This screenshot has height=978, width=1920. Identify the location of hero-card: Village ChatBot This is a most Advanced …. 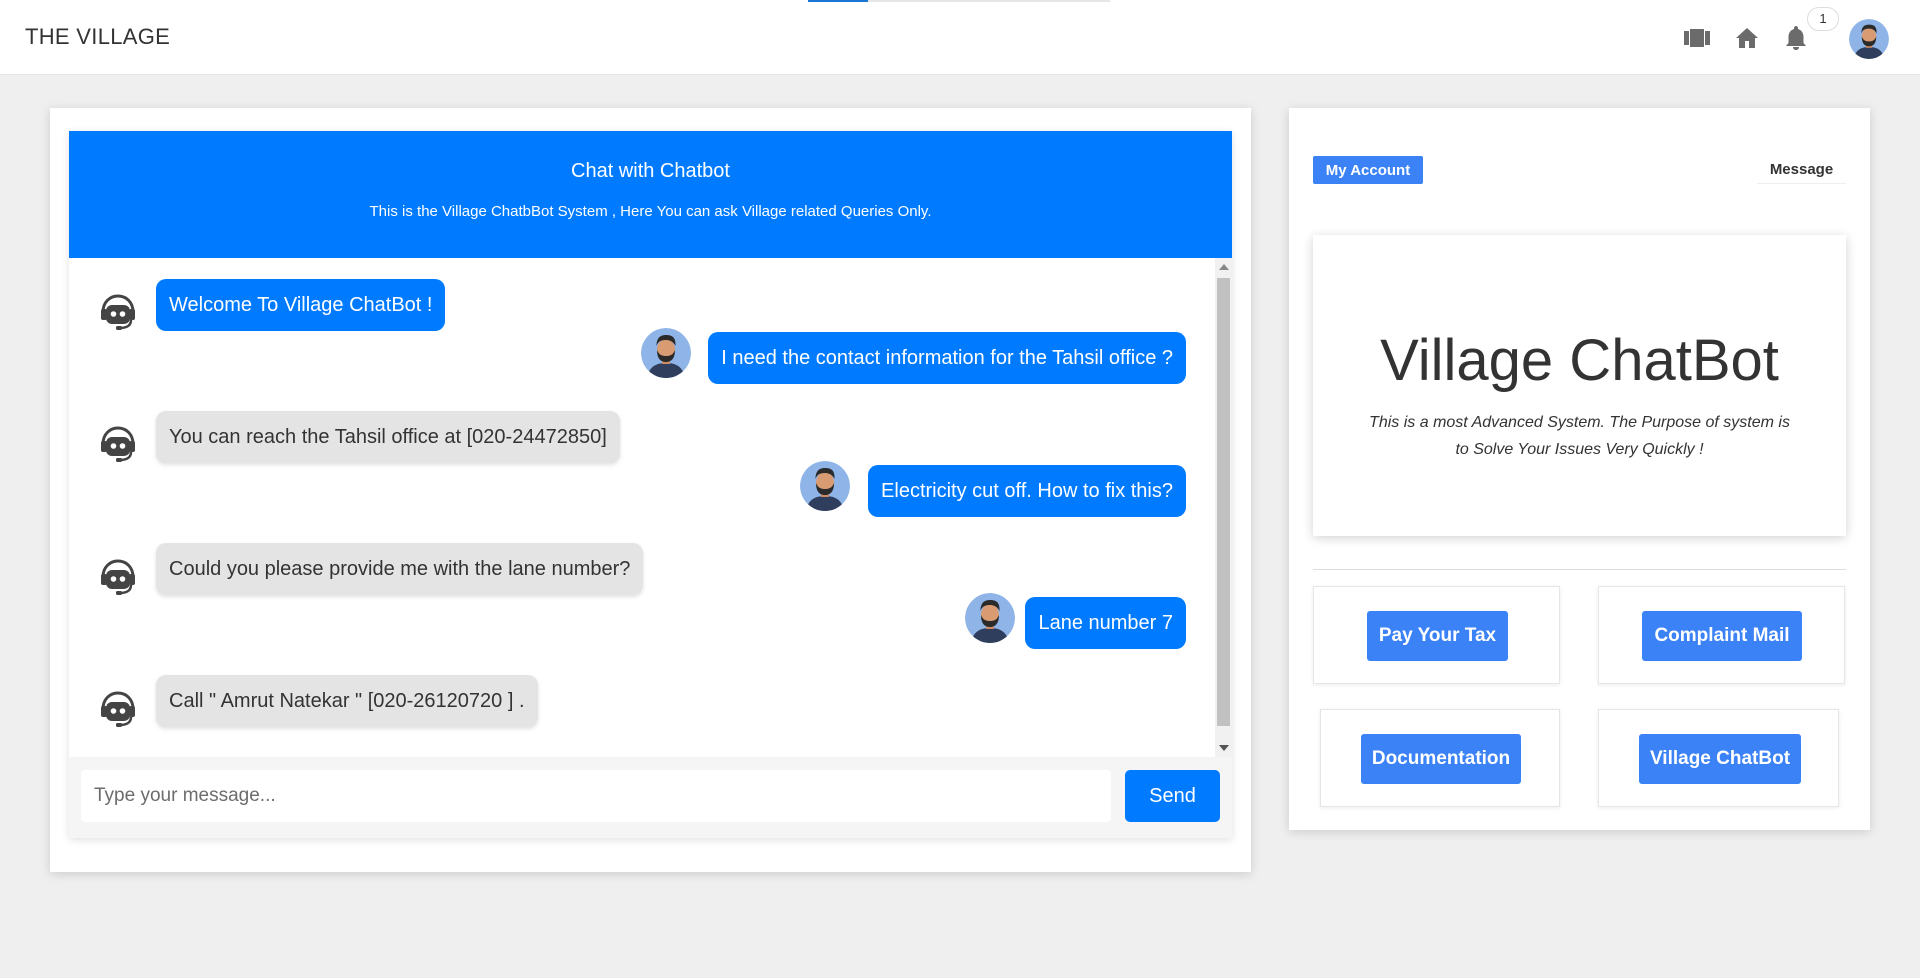
(1579, 385).